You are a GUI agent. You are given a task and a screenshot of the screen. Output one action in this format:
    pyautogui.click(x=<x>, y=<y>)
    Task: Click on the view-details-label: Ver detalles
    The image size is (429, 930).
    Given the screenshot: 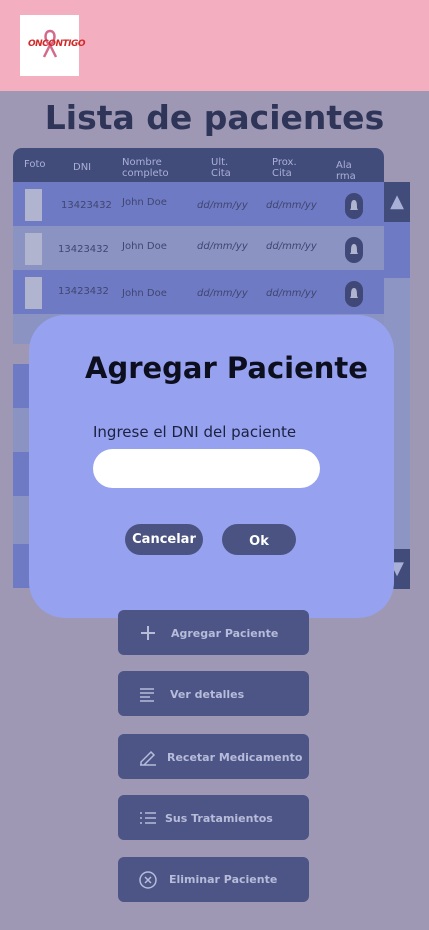 What is the action you would take?
    pyautogui.click(x=207, y=694)
    